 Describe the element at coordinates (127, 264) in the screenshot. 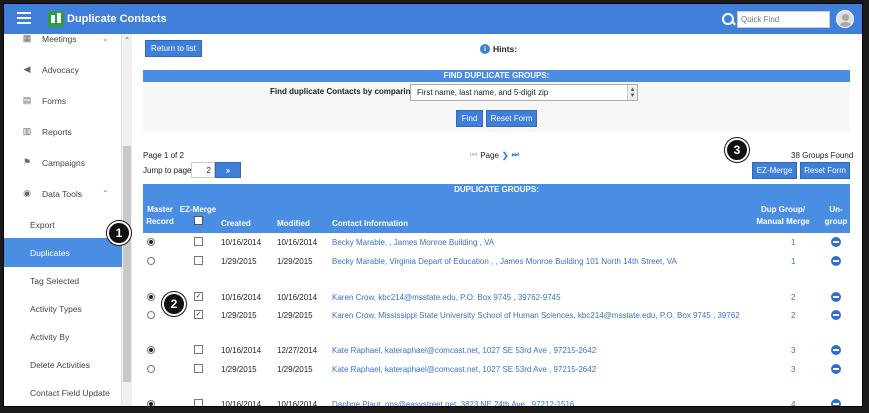

I see `scroll-thumb` at that location.